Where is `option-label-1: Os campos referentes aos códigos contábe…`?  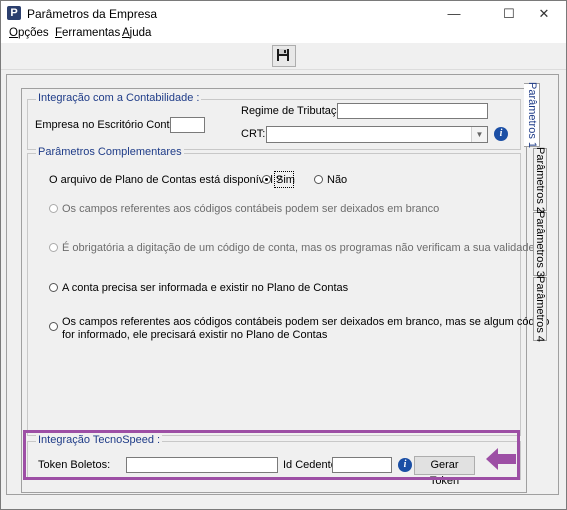 option-label-1: Os campos referentes aos códigos contábe… is located at coordinates (251, 209).